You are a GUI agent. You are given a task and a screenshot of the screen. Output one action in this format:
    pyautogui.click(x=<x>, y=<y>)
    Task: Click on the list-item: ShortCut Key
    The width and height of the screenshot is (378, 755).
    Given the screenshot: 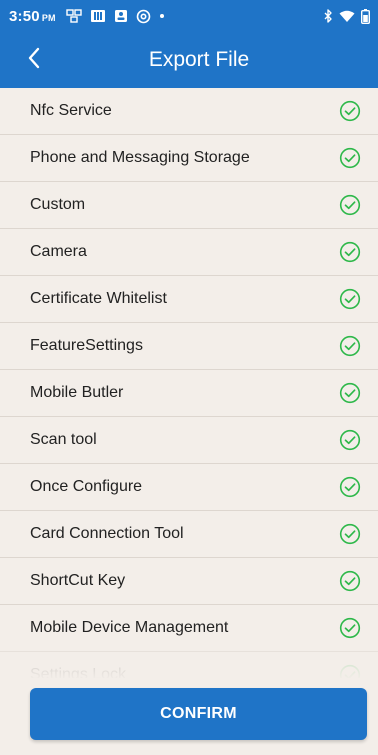 What is the action you would take?
    pyautogui.click(x=189, y=581)
    